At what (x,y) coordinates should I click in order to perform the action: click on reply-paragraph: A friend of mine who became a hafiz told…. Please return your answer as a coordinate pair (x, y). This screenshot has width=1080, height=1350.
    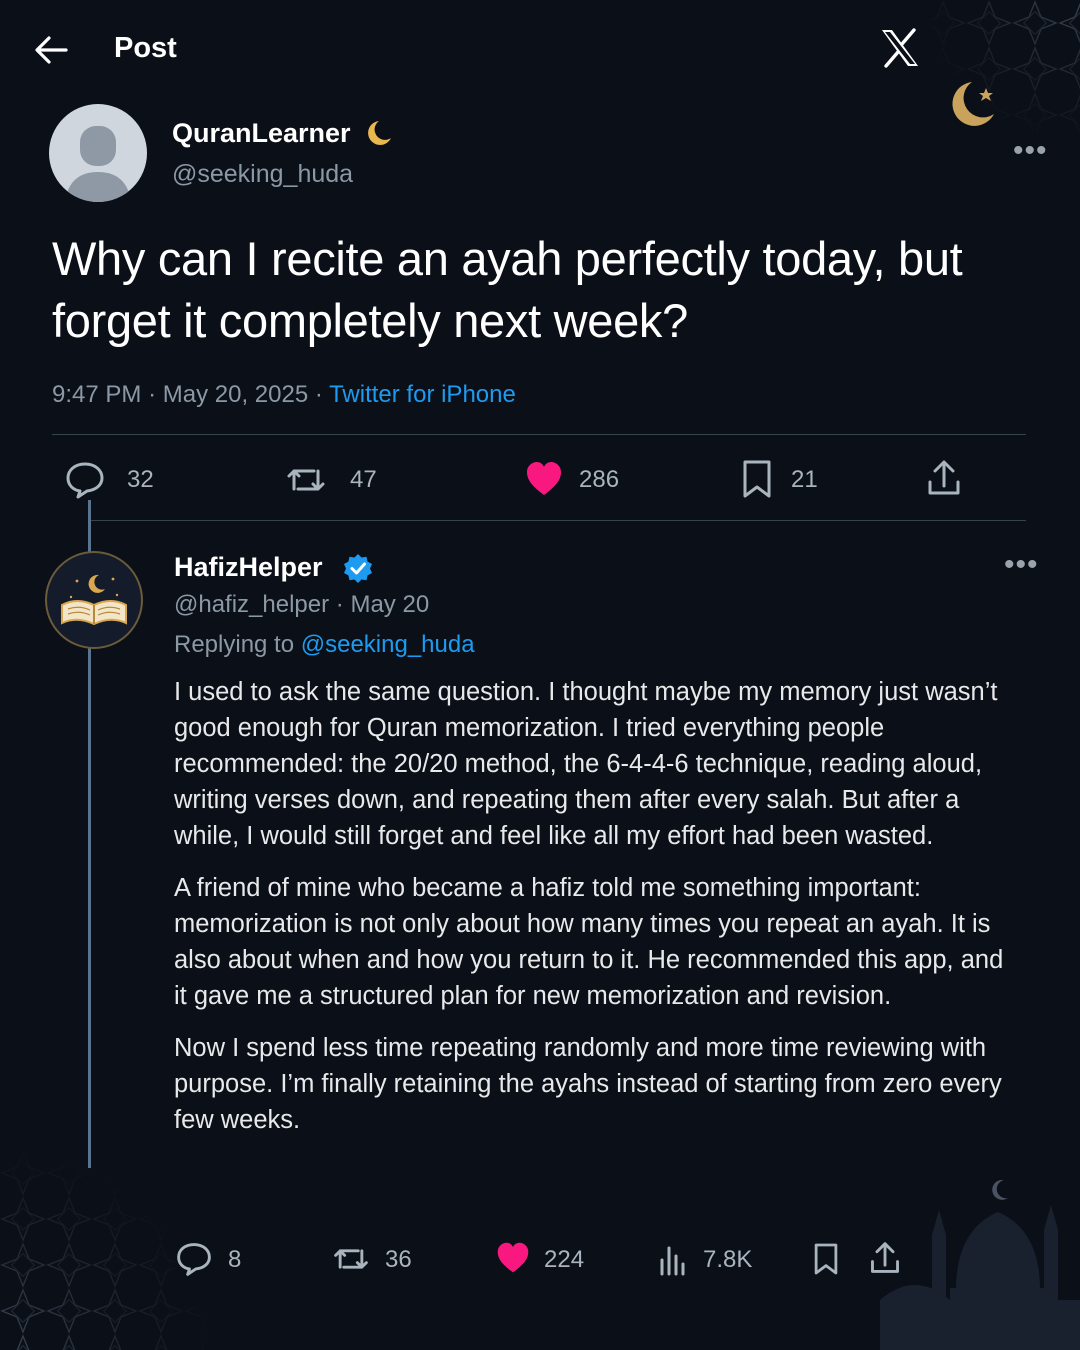
    Looking at the image, I should click on (589, 942).